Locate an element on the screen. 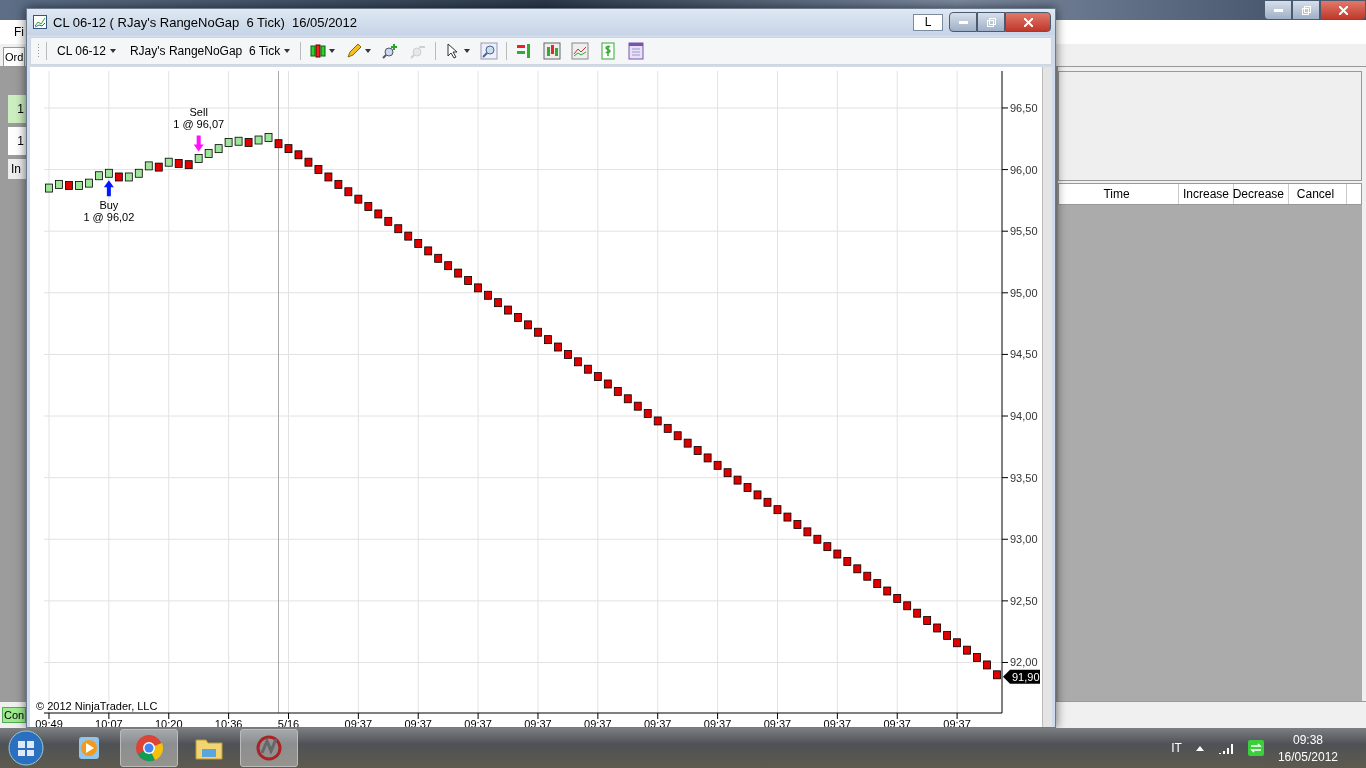 The height and width of the screenshot is (768, 1366). bars-icon is located at coordinates (552, 51).